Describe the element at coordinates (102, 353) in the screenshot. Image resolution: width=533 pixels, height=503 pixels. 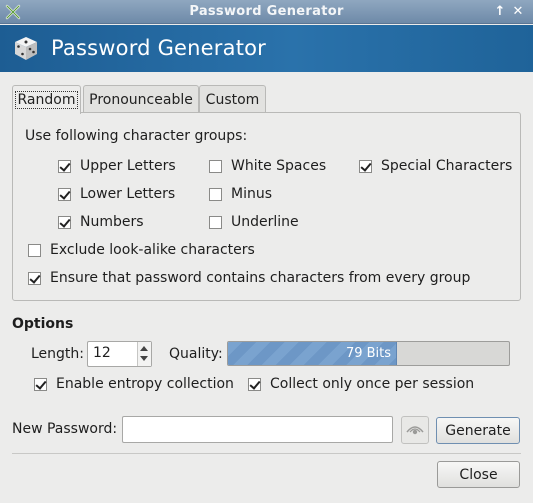
I see `length-value: 12` at that location.